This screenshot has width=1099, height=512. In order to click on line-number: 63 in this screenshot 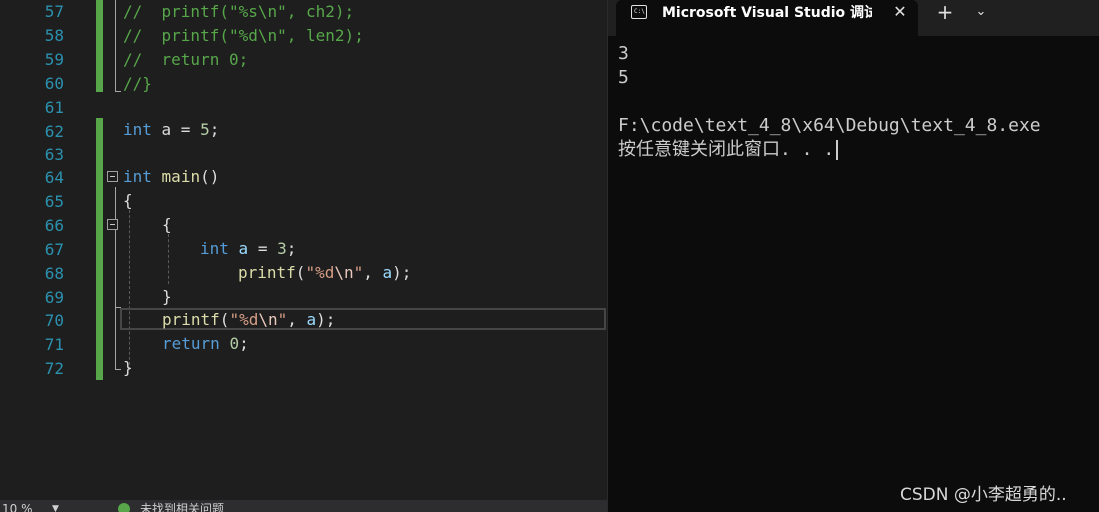, I will do `click(54, 154)`.